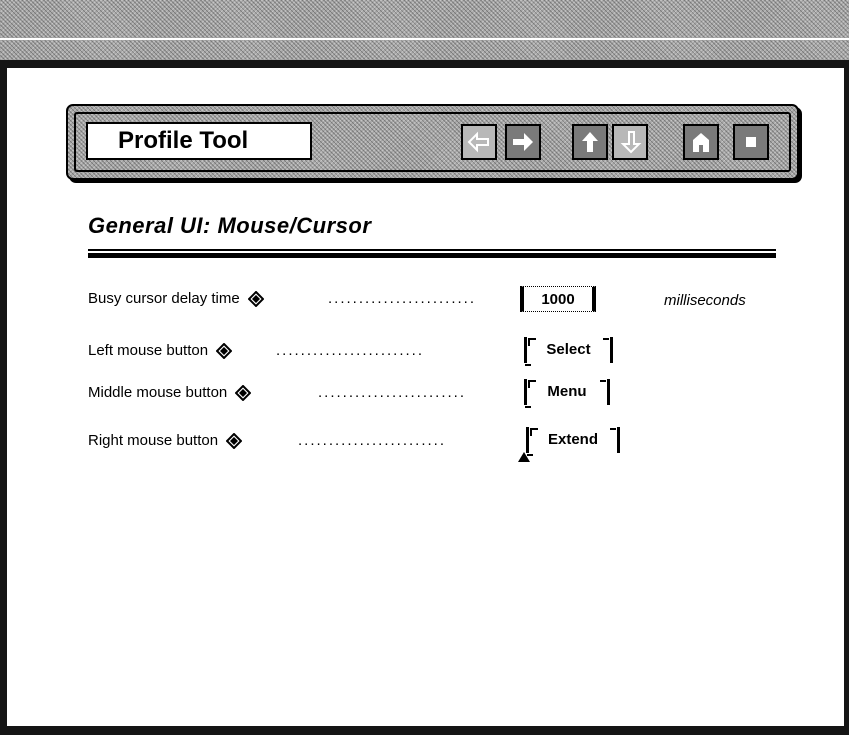  I want to click on section-title: General UI: Mouse/Cursor, so click(230, 225).